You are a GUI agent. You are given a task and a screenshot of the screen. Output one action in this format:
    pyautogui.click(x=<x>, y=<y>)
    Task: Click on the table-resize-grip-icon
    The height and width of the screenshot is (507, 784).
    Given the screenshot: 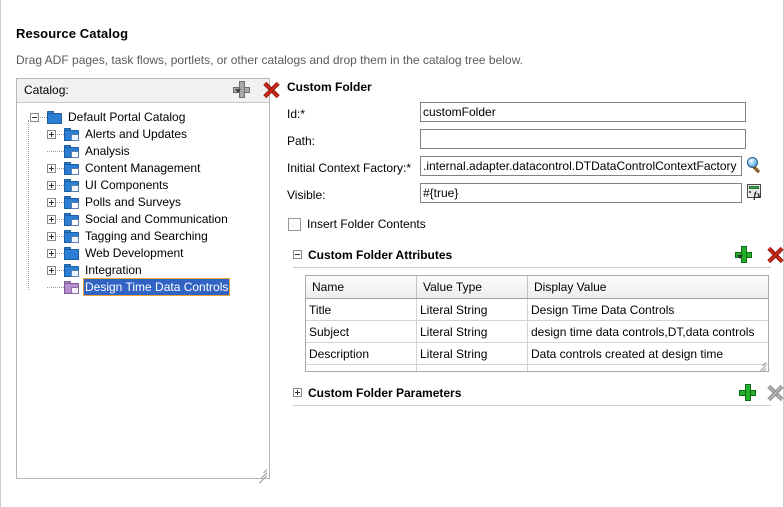 What is the action you would take?
    pyautogui.click(x=760, y=364)
    